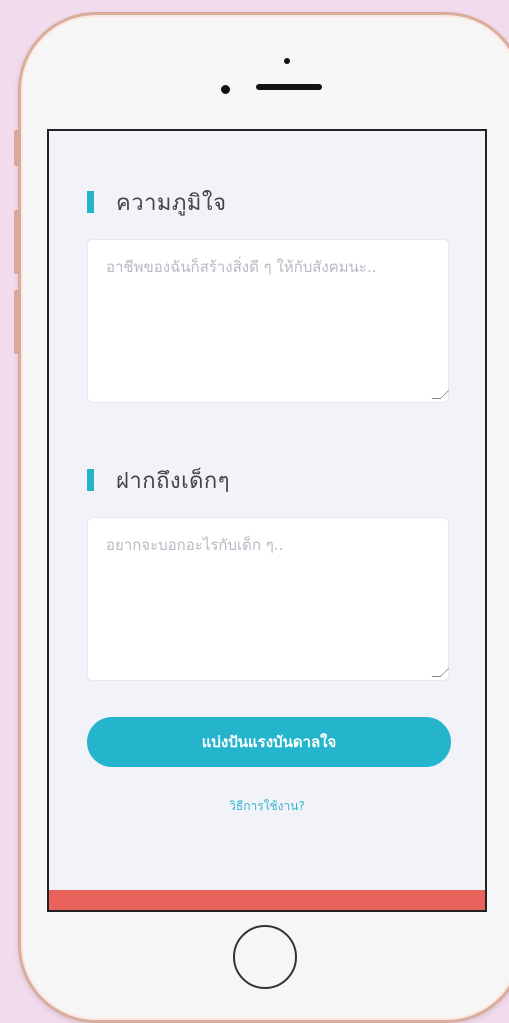  I want to click on message-placeholder: อยากจะบอกอะไรกับเด็ก ๆ.., so click(195, 545).